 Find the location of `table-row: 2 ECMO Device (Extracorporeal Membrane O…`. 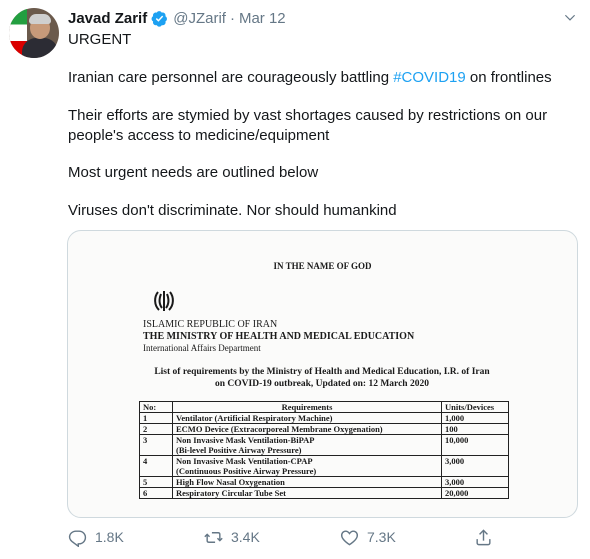

table-row: 2 ECMO Device (Extracorporeal Membrane O… is located at coordinates (324, 429).